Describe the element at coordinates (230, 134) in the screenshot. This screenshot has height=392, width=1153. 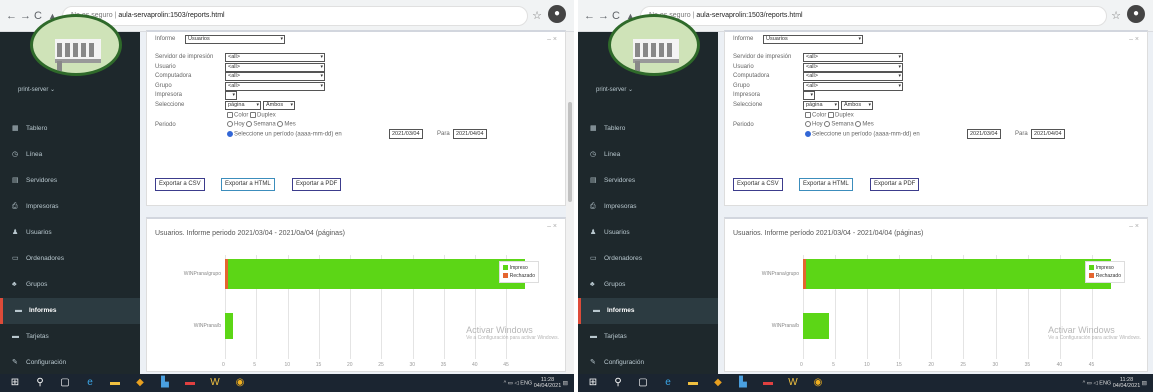
I see `custom-period-radio` at that location.